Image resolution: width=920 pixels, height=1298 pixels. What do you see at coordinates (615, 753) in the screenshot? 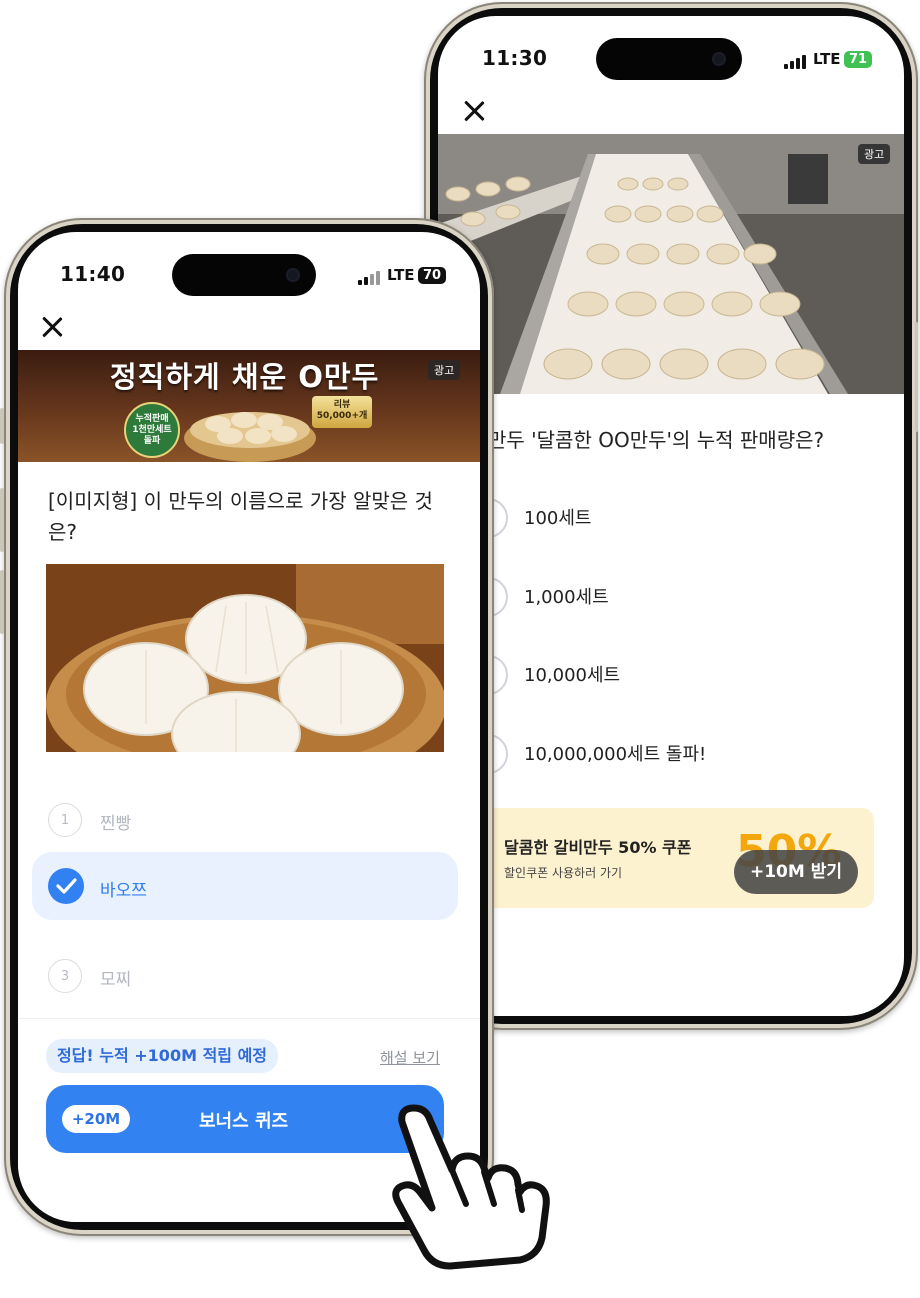
I see `option-label-4: 10,000,000세트 돌파!` at bounding box center [615, 753].